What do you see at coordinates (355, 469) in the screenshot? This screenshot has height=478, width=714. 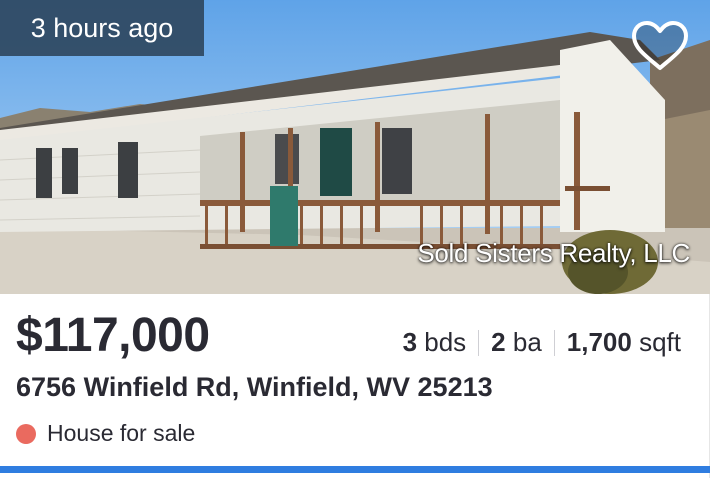 I see `card-accent-bar` at bounding box center [355, 469].